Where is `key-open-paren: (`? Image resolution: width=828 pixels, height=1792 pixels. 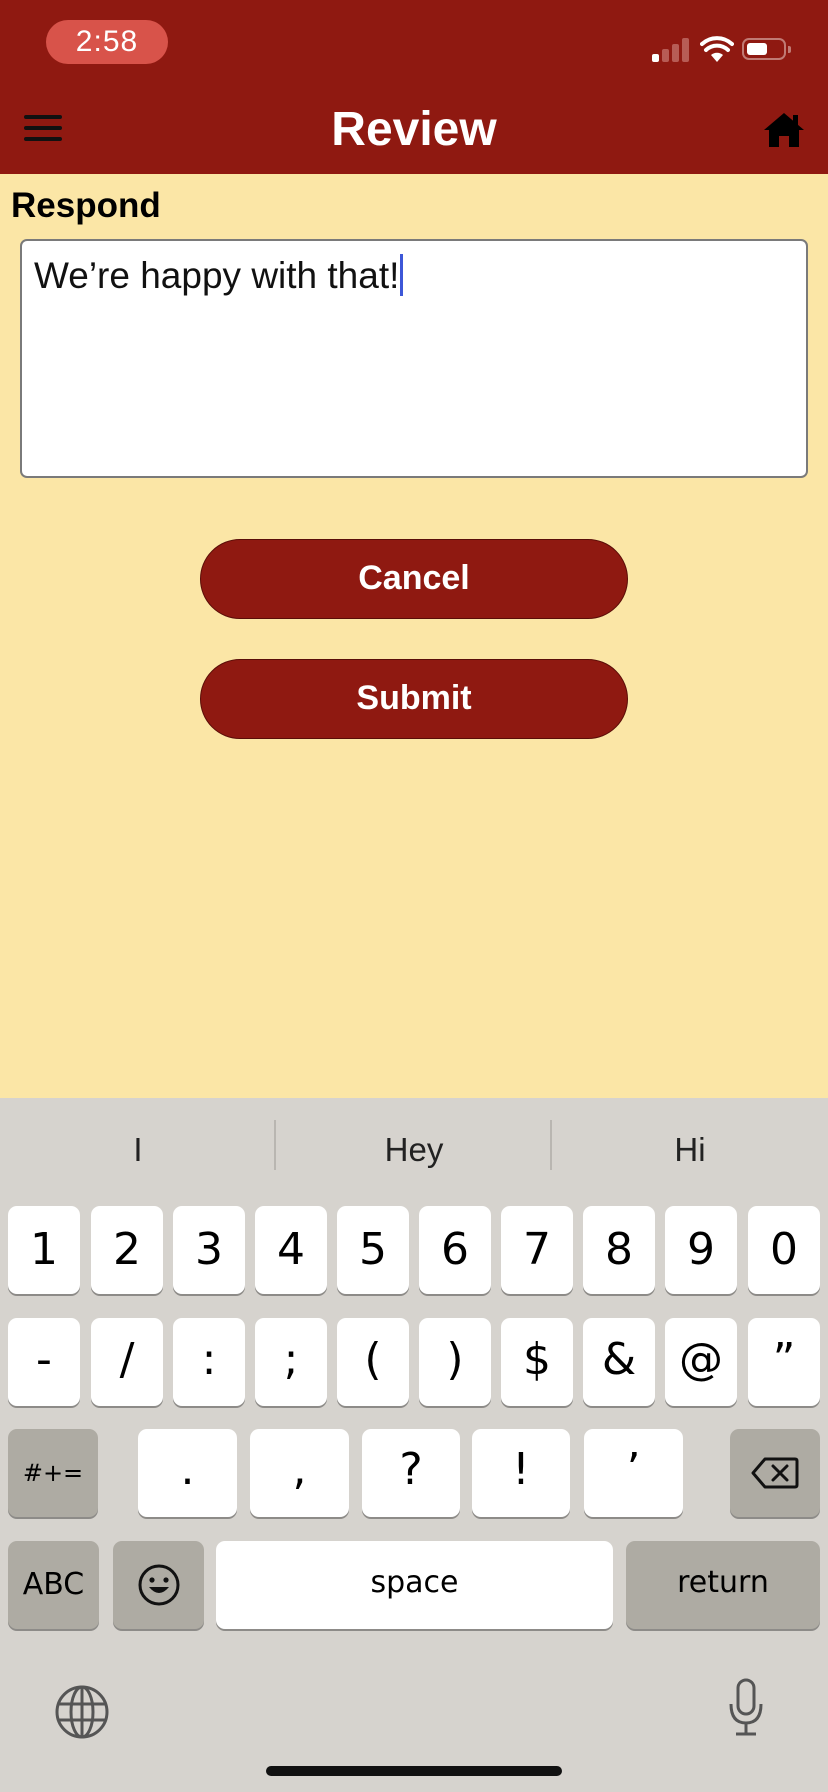
key-open-paren: ( is located at coordinates (373, 1362).